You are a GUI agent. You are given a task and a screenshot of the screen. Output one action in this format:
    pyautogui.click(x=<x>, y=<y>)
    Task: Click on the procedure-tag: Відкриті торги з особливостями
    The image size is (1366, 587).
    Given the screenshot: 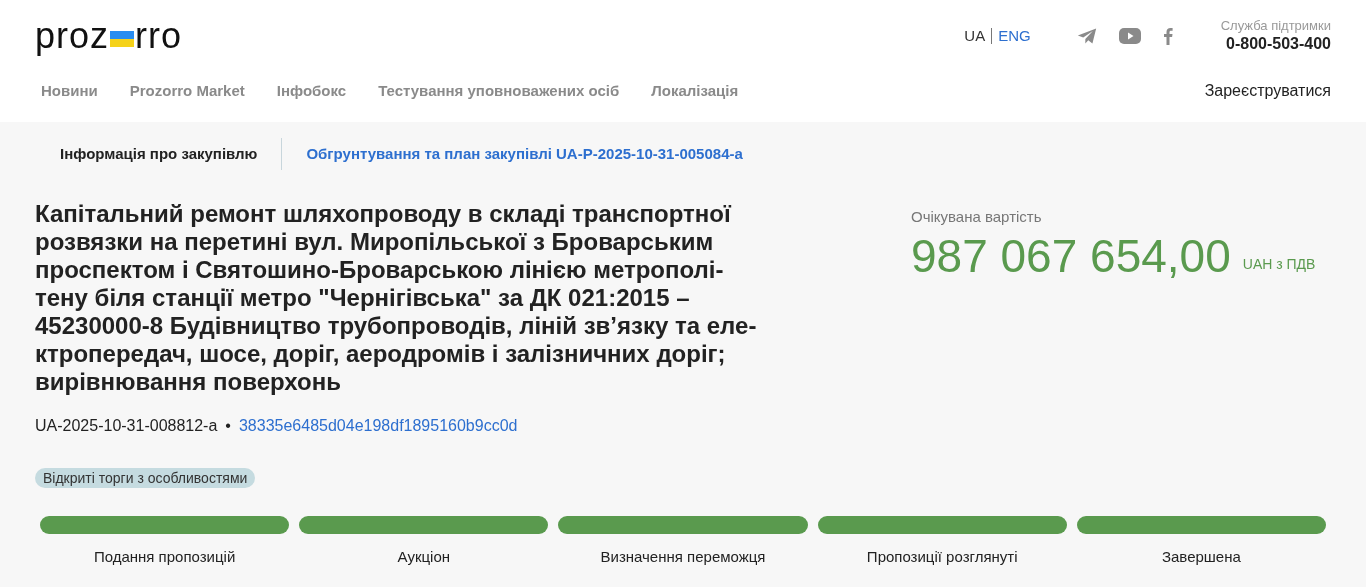 What is the action you would take?
    pyautogui.click(x=145, y=478)
    